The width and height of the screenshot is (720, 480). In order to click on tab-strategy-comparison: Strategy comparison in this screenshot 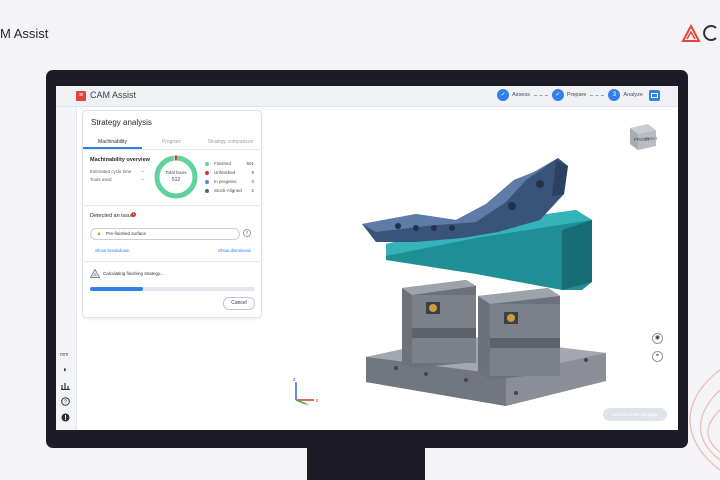, I will do `click(230, 143)`.